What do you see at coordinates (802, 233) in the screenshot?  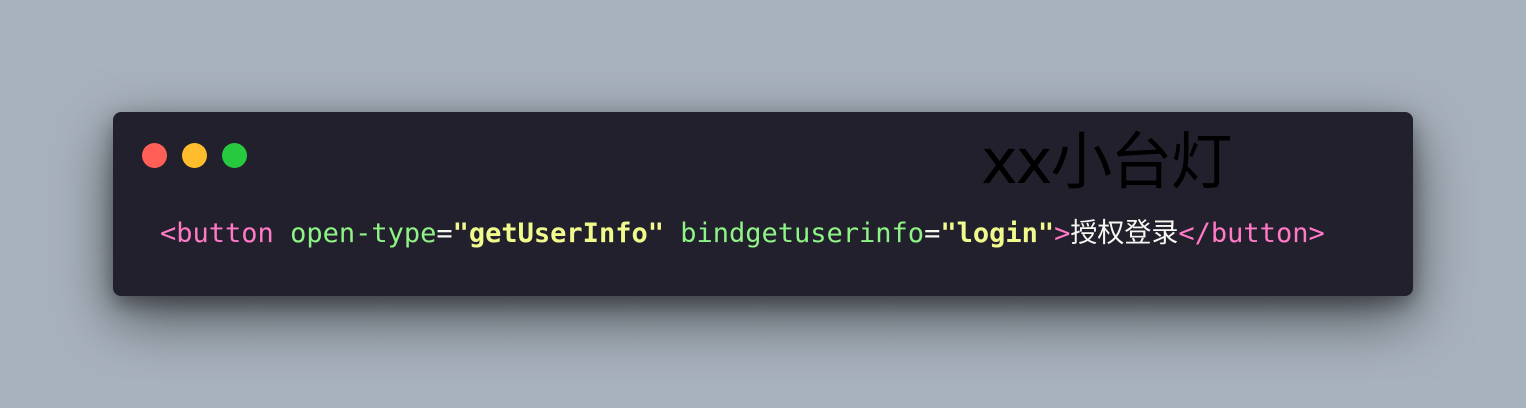 I see `code-attr-bindgetuserinfo: bindgetuserinfo` at bounding box center [802, 233].